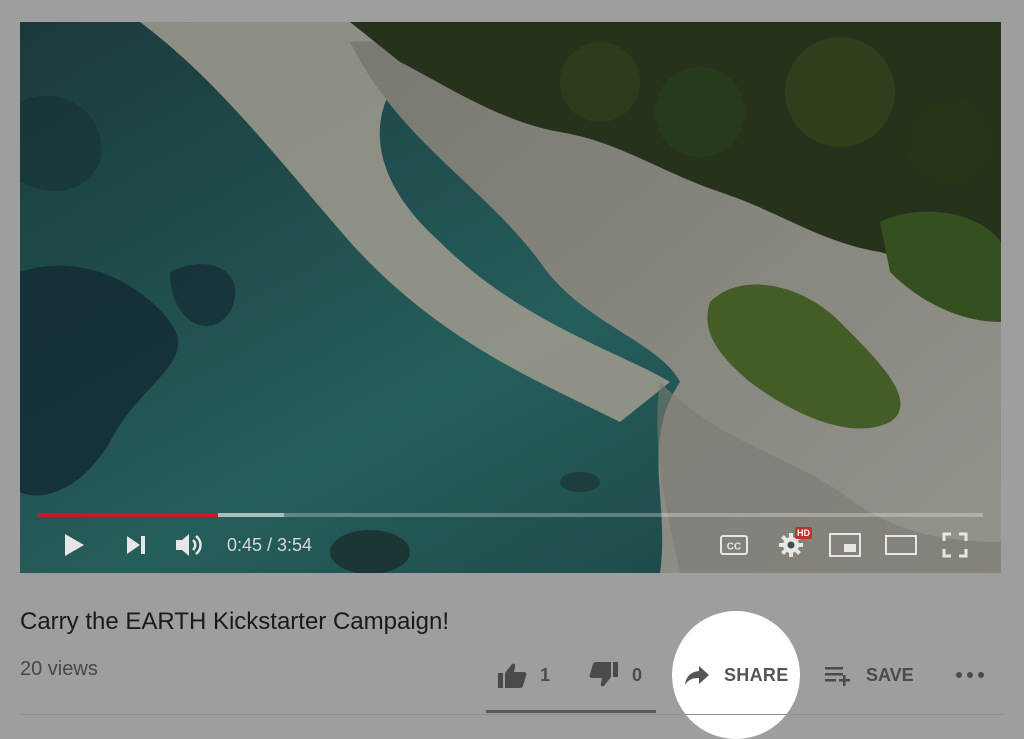 This screenshot has width=1024, height=739. I want to click on like-button: 1, so click(523, 675).